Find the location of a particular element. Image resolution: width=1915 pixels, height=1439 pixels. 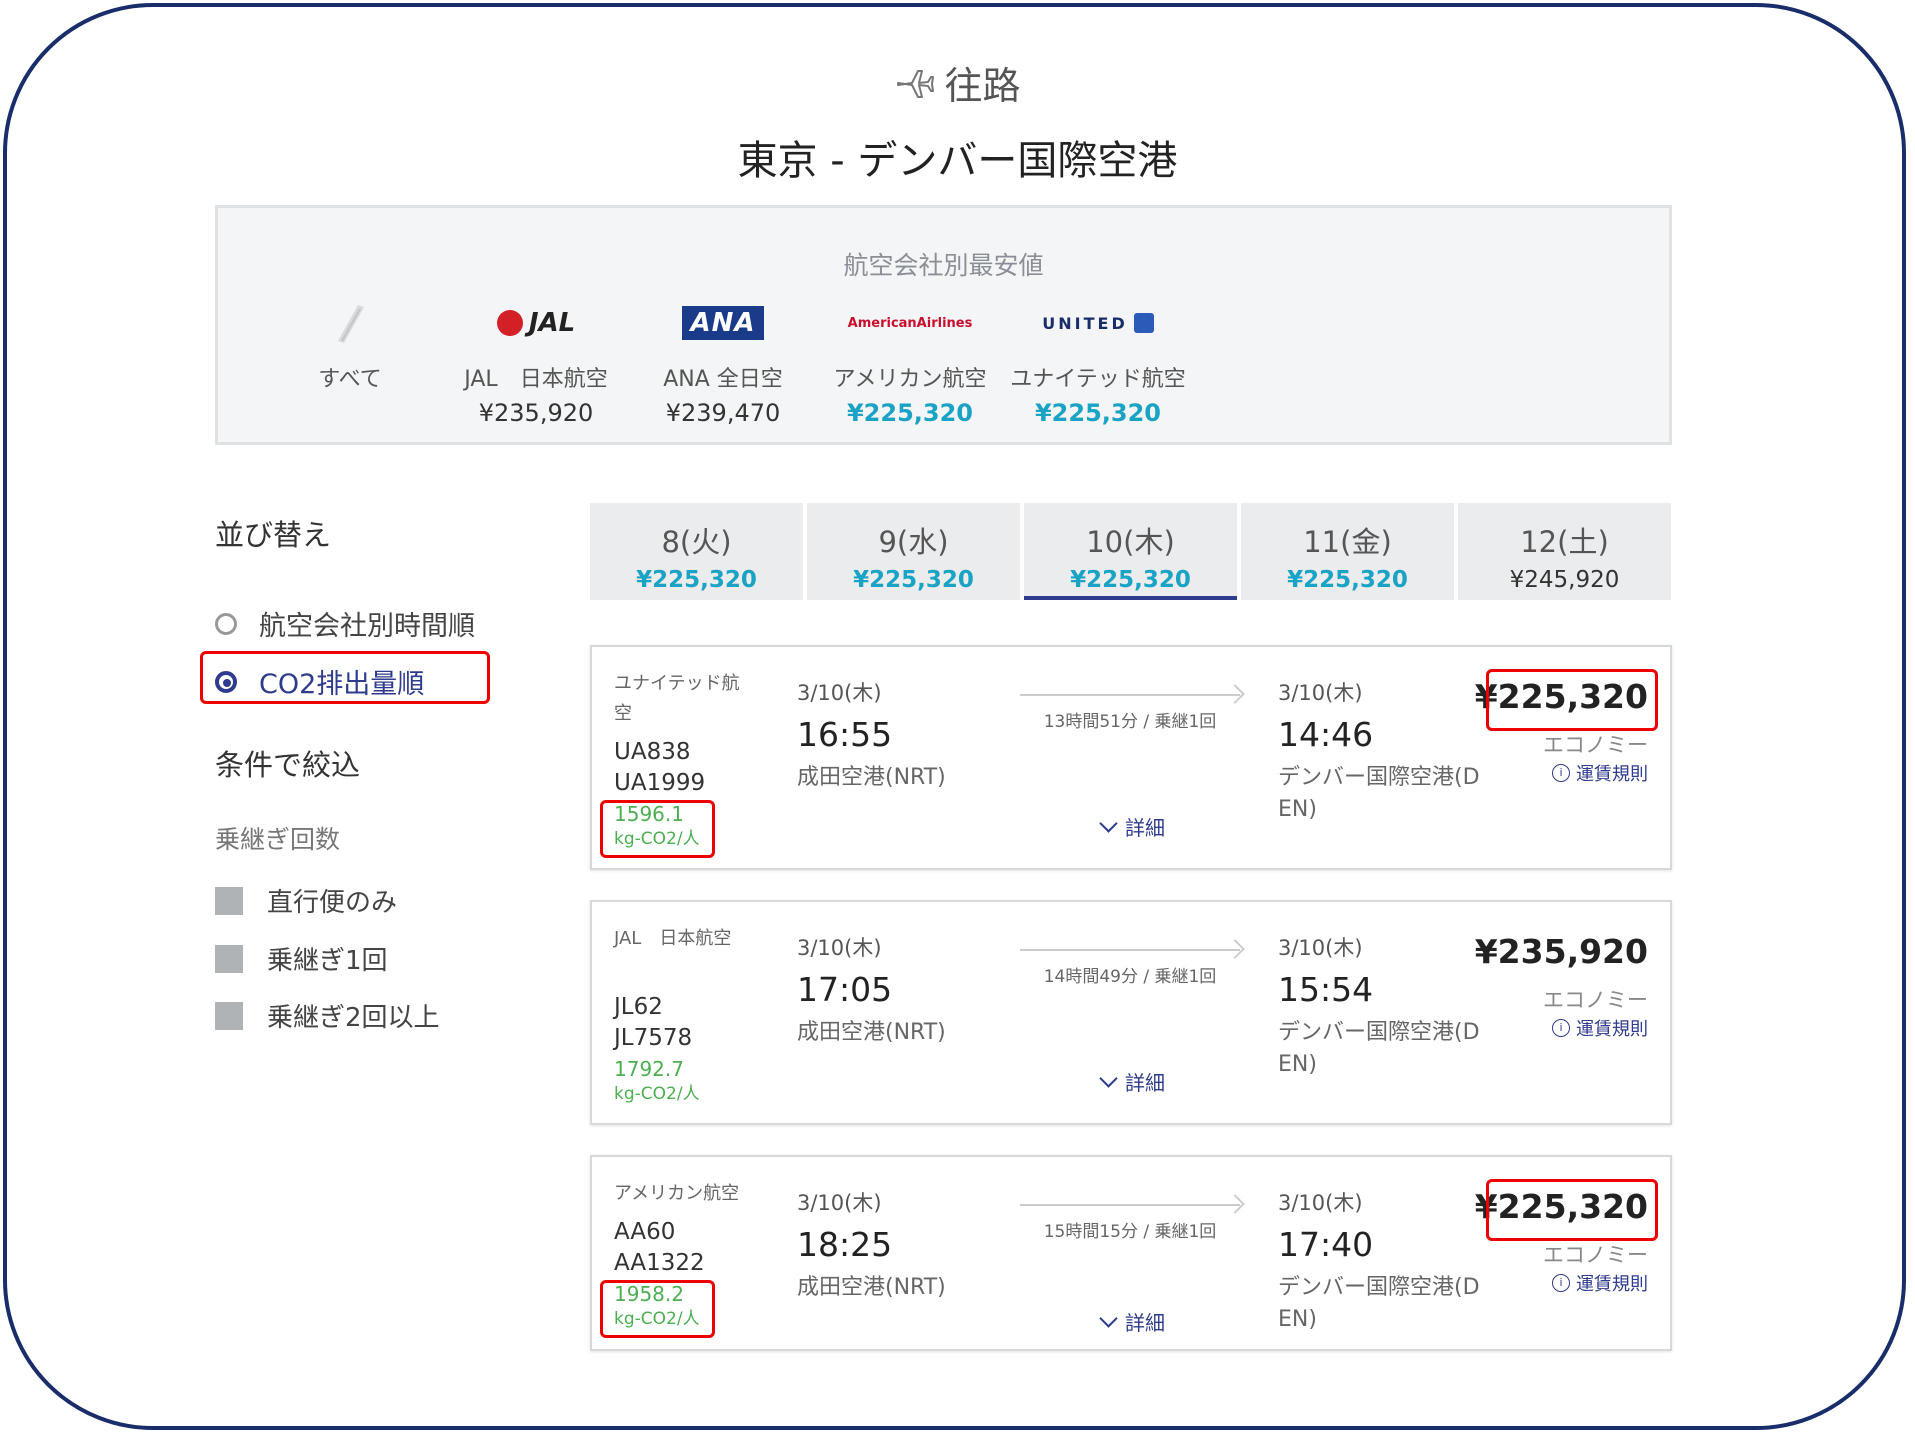

departure-time: 16:55 is located at coordinates (845, 734).